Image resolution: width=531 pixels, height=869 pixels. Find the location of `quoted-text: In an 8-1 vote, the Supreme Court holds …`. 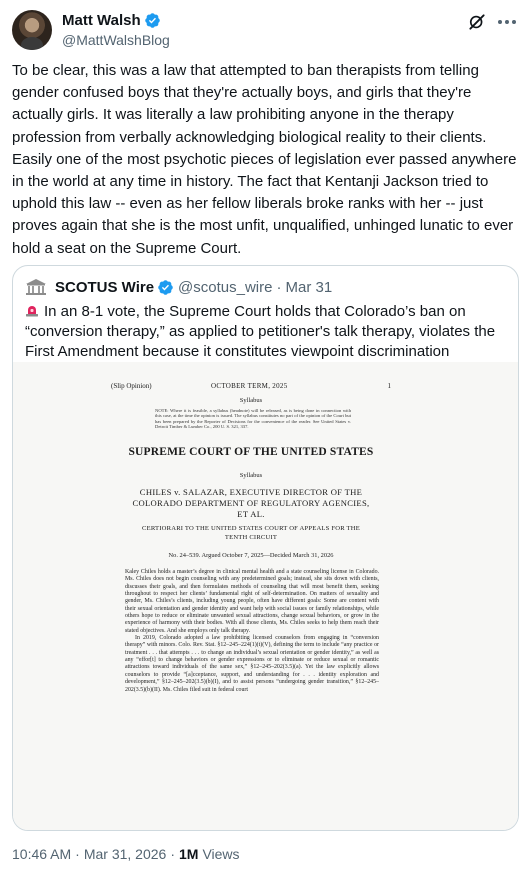

quoted-text: In an 8-1 vote, the Supreme Court holds … is located at coordinates (265, 332).